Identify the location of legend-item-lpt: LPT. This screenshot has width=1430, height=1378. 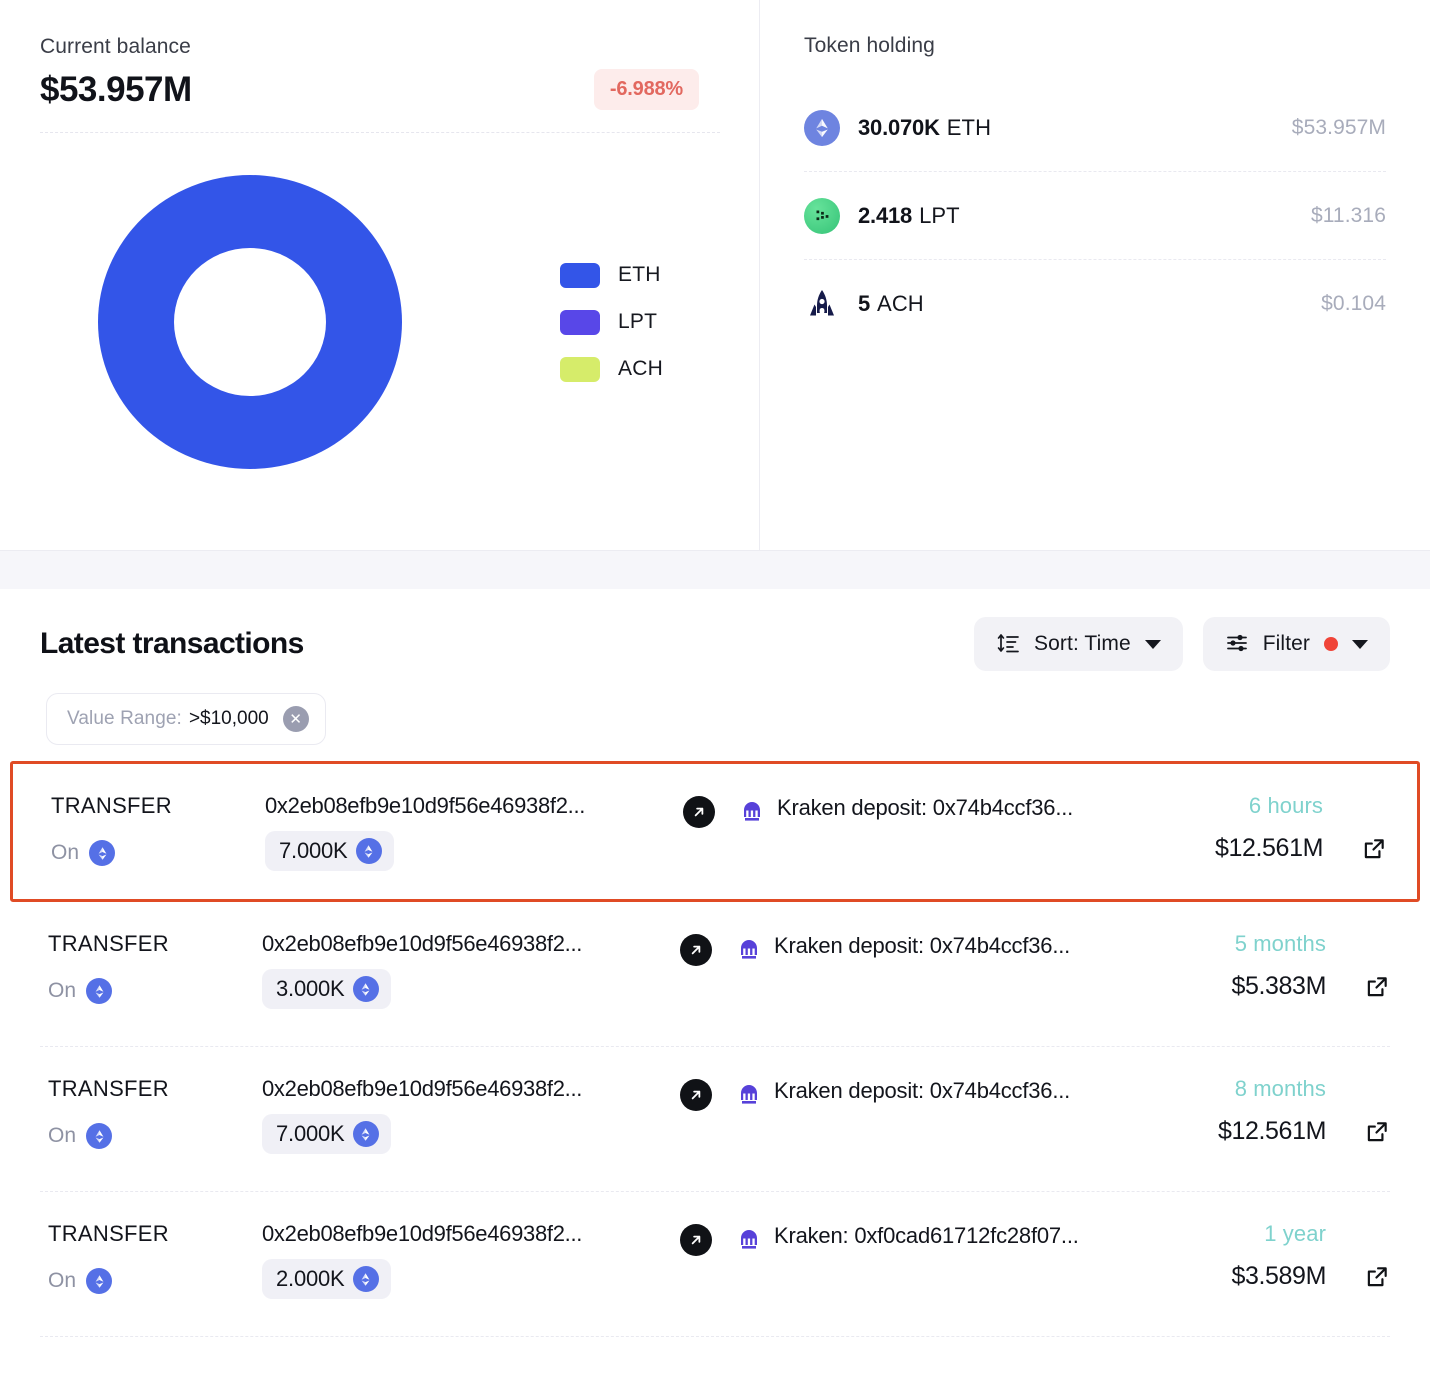
(611, 322).